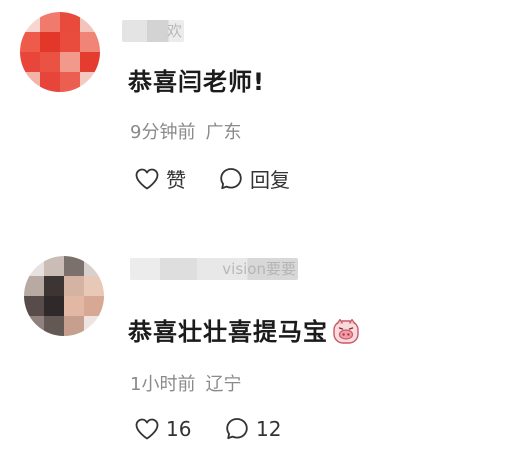 This screenshot has width=518, height=468. What do you see at coordinates (163, 132) in the screenshot?
I see `comment-time: 9分钟前` at bounding box center [163, 132].